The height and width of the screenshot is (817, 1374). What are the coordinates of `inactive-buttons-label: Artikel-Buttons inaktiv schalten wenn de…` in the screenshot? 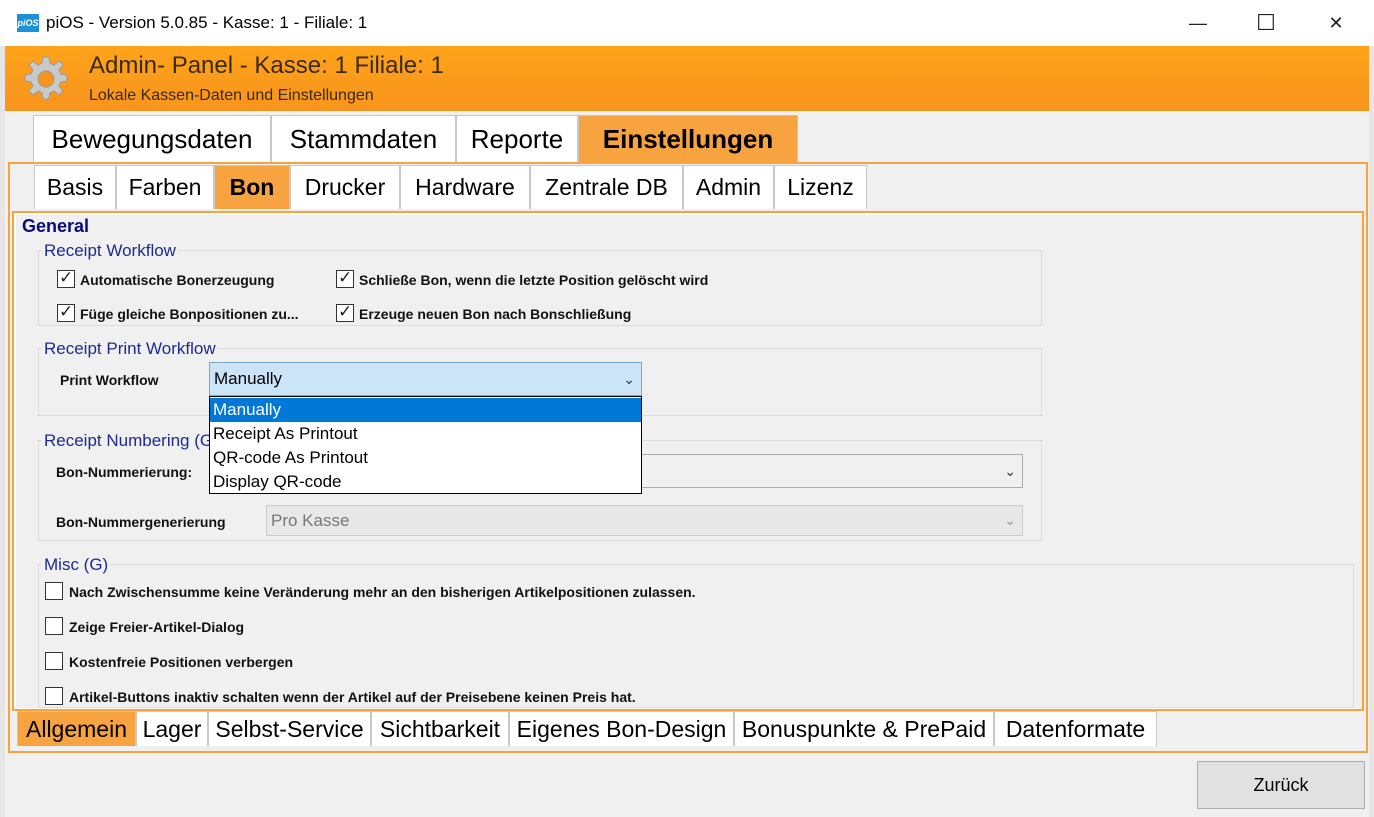 It's located at (352, 697).